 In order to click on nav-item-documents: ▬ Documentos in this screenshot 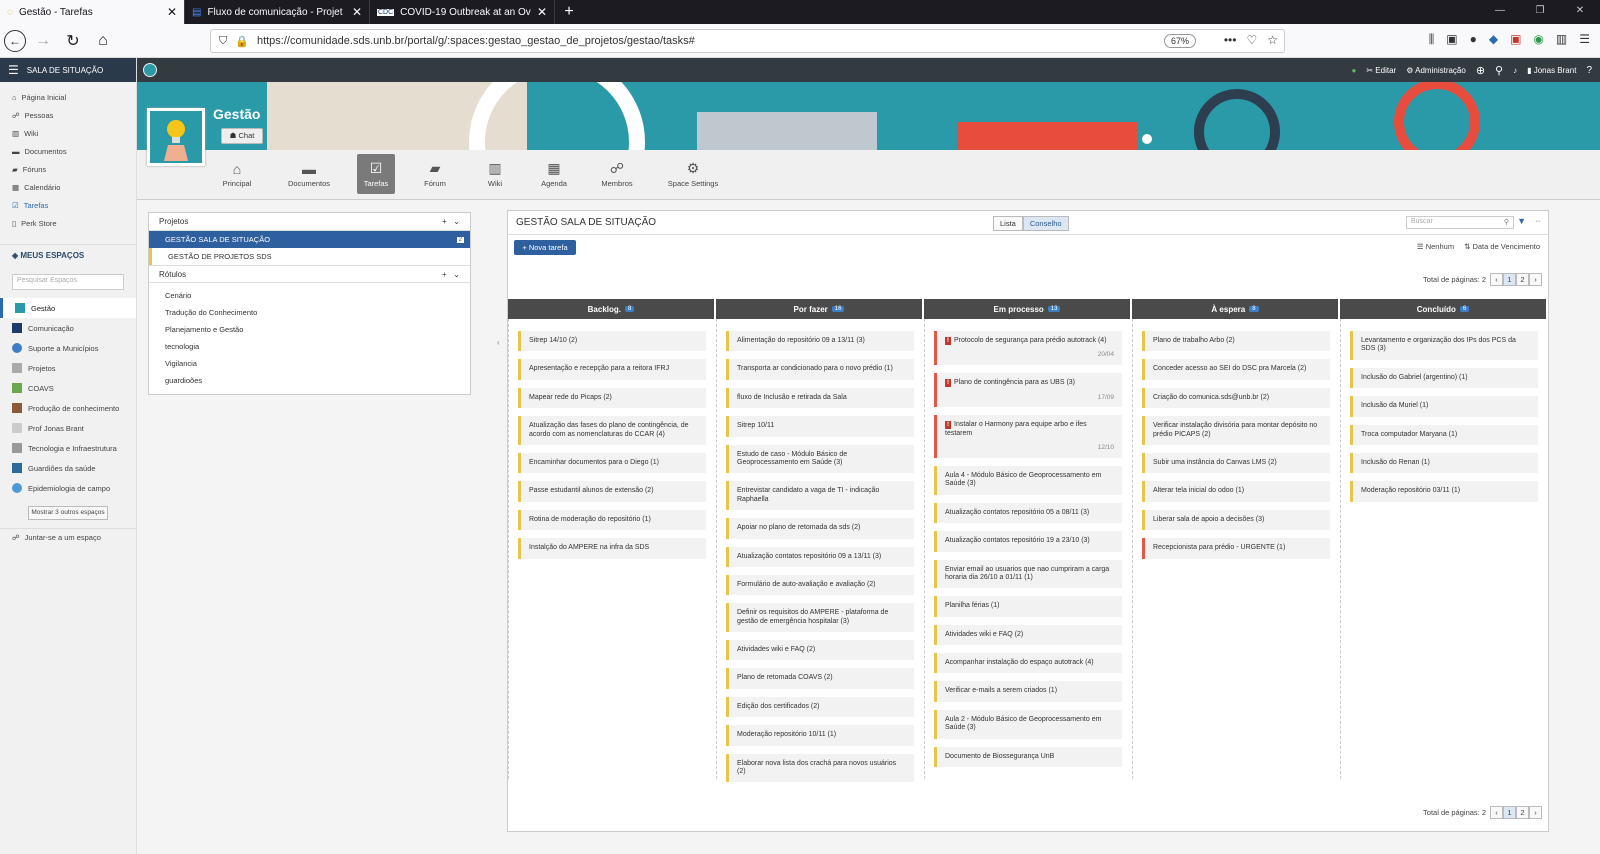, I will do `click(68, 151)`.